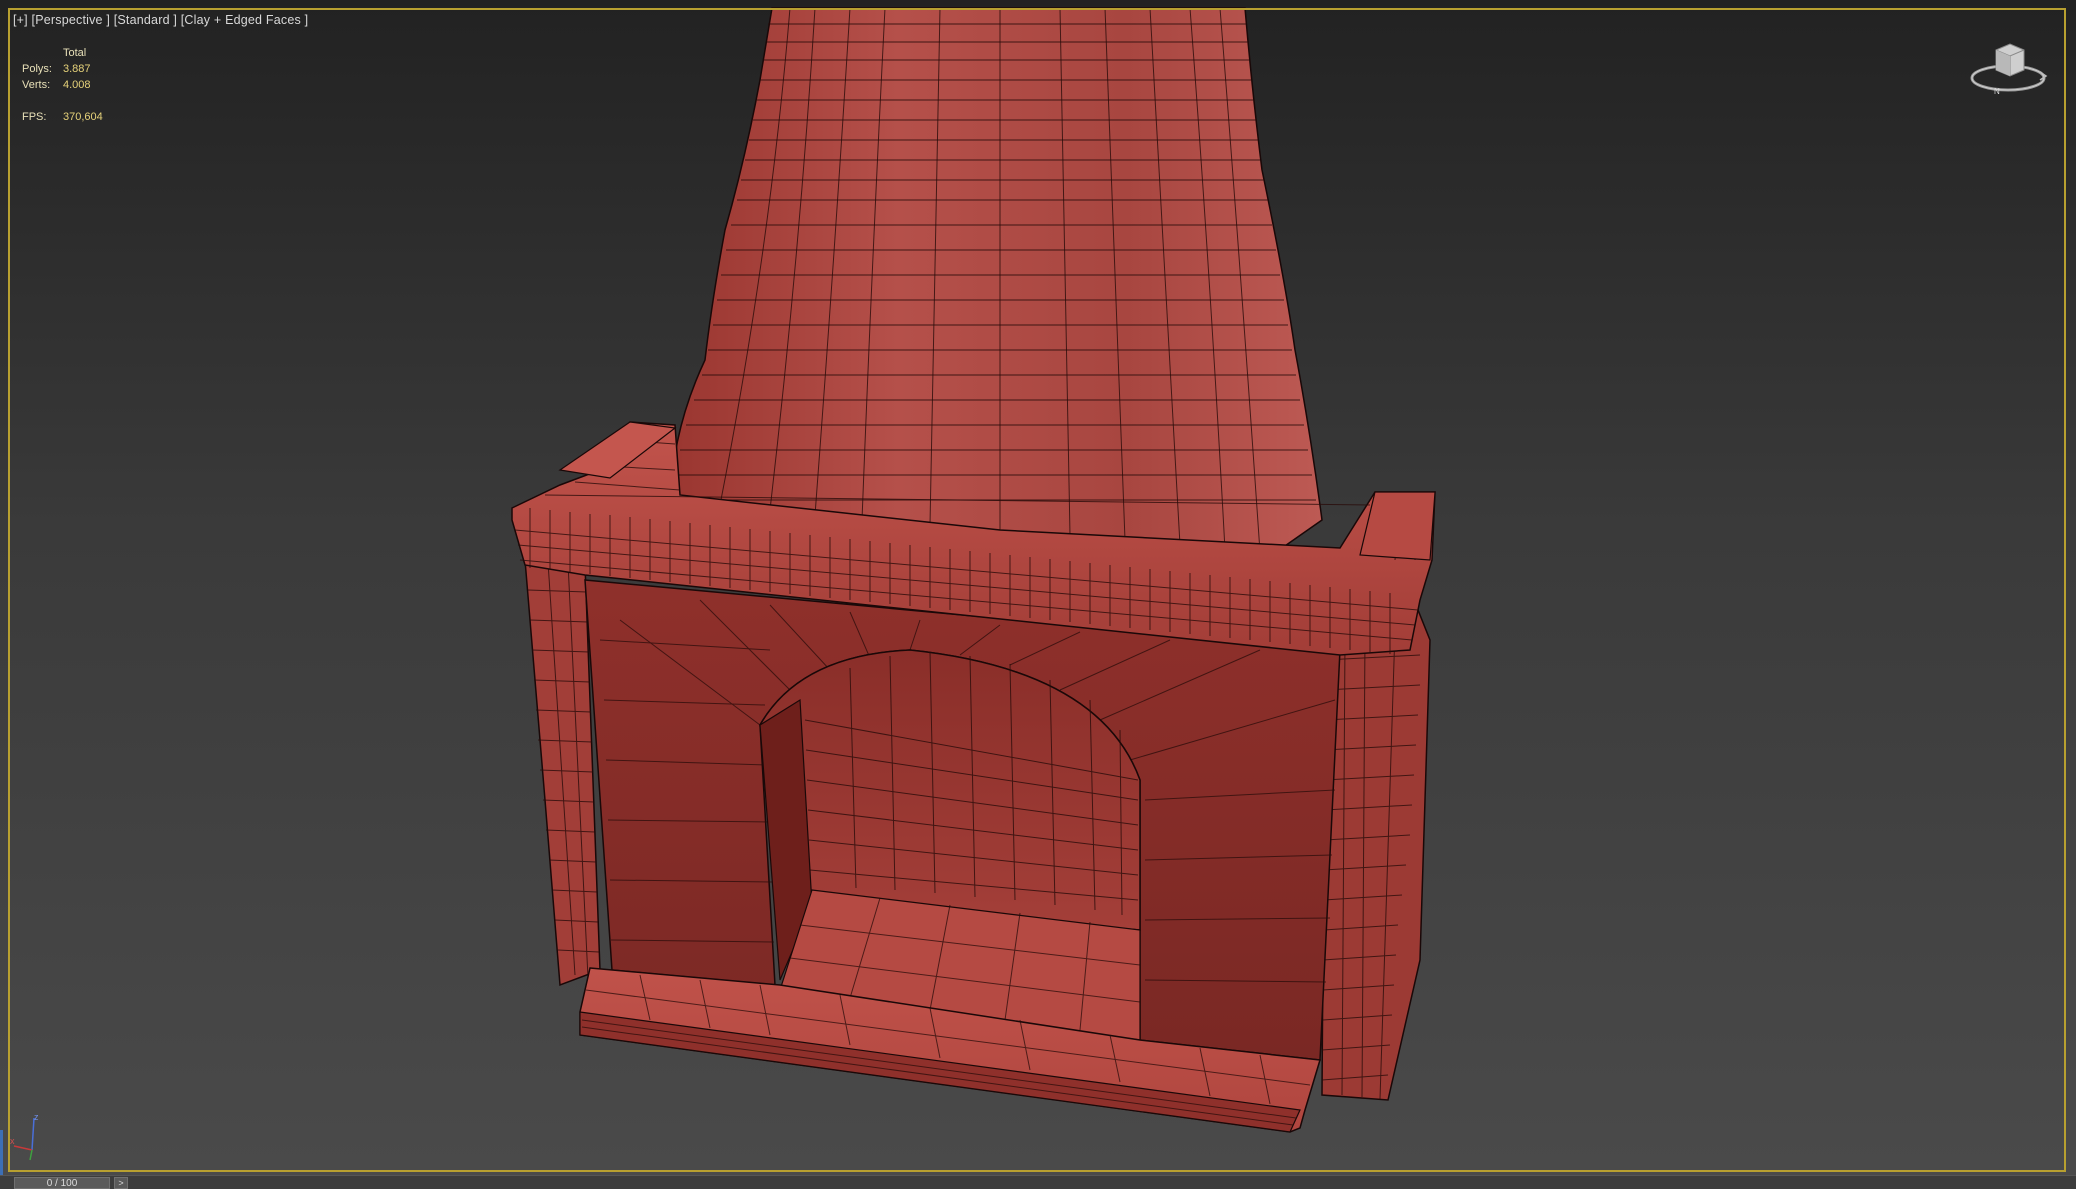 The height and width of the screenshot is (1189, 2076). What do you see at coordinates (75, 53) in the screenshot?
I see `stats-header: Total` at bounding box center [75, 53].